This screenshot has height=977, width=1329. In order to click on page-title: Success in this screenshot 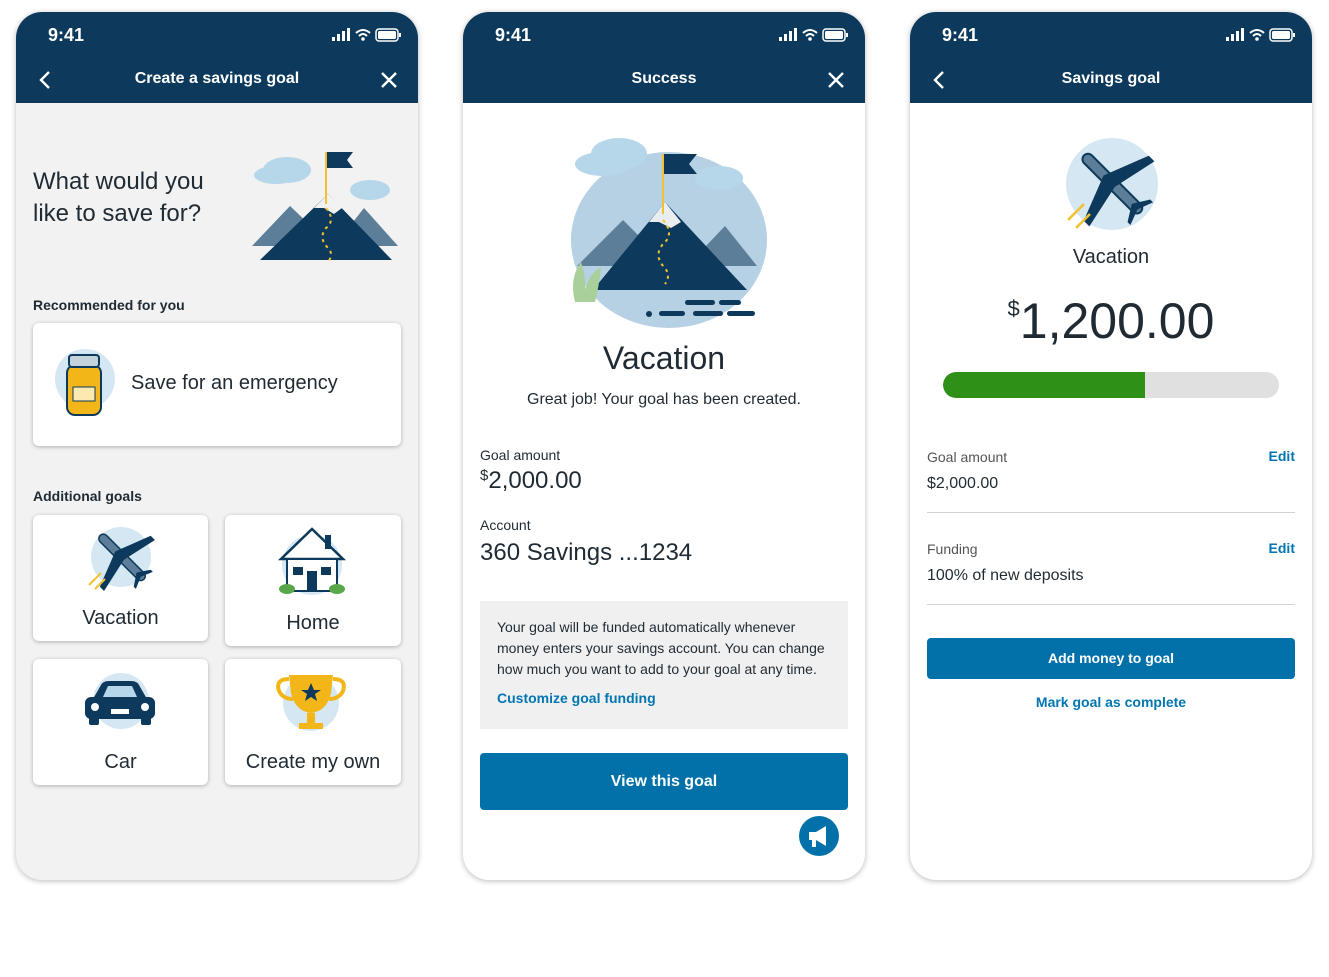, I will do `click(664, 78)`.